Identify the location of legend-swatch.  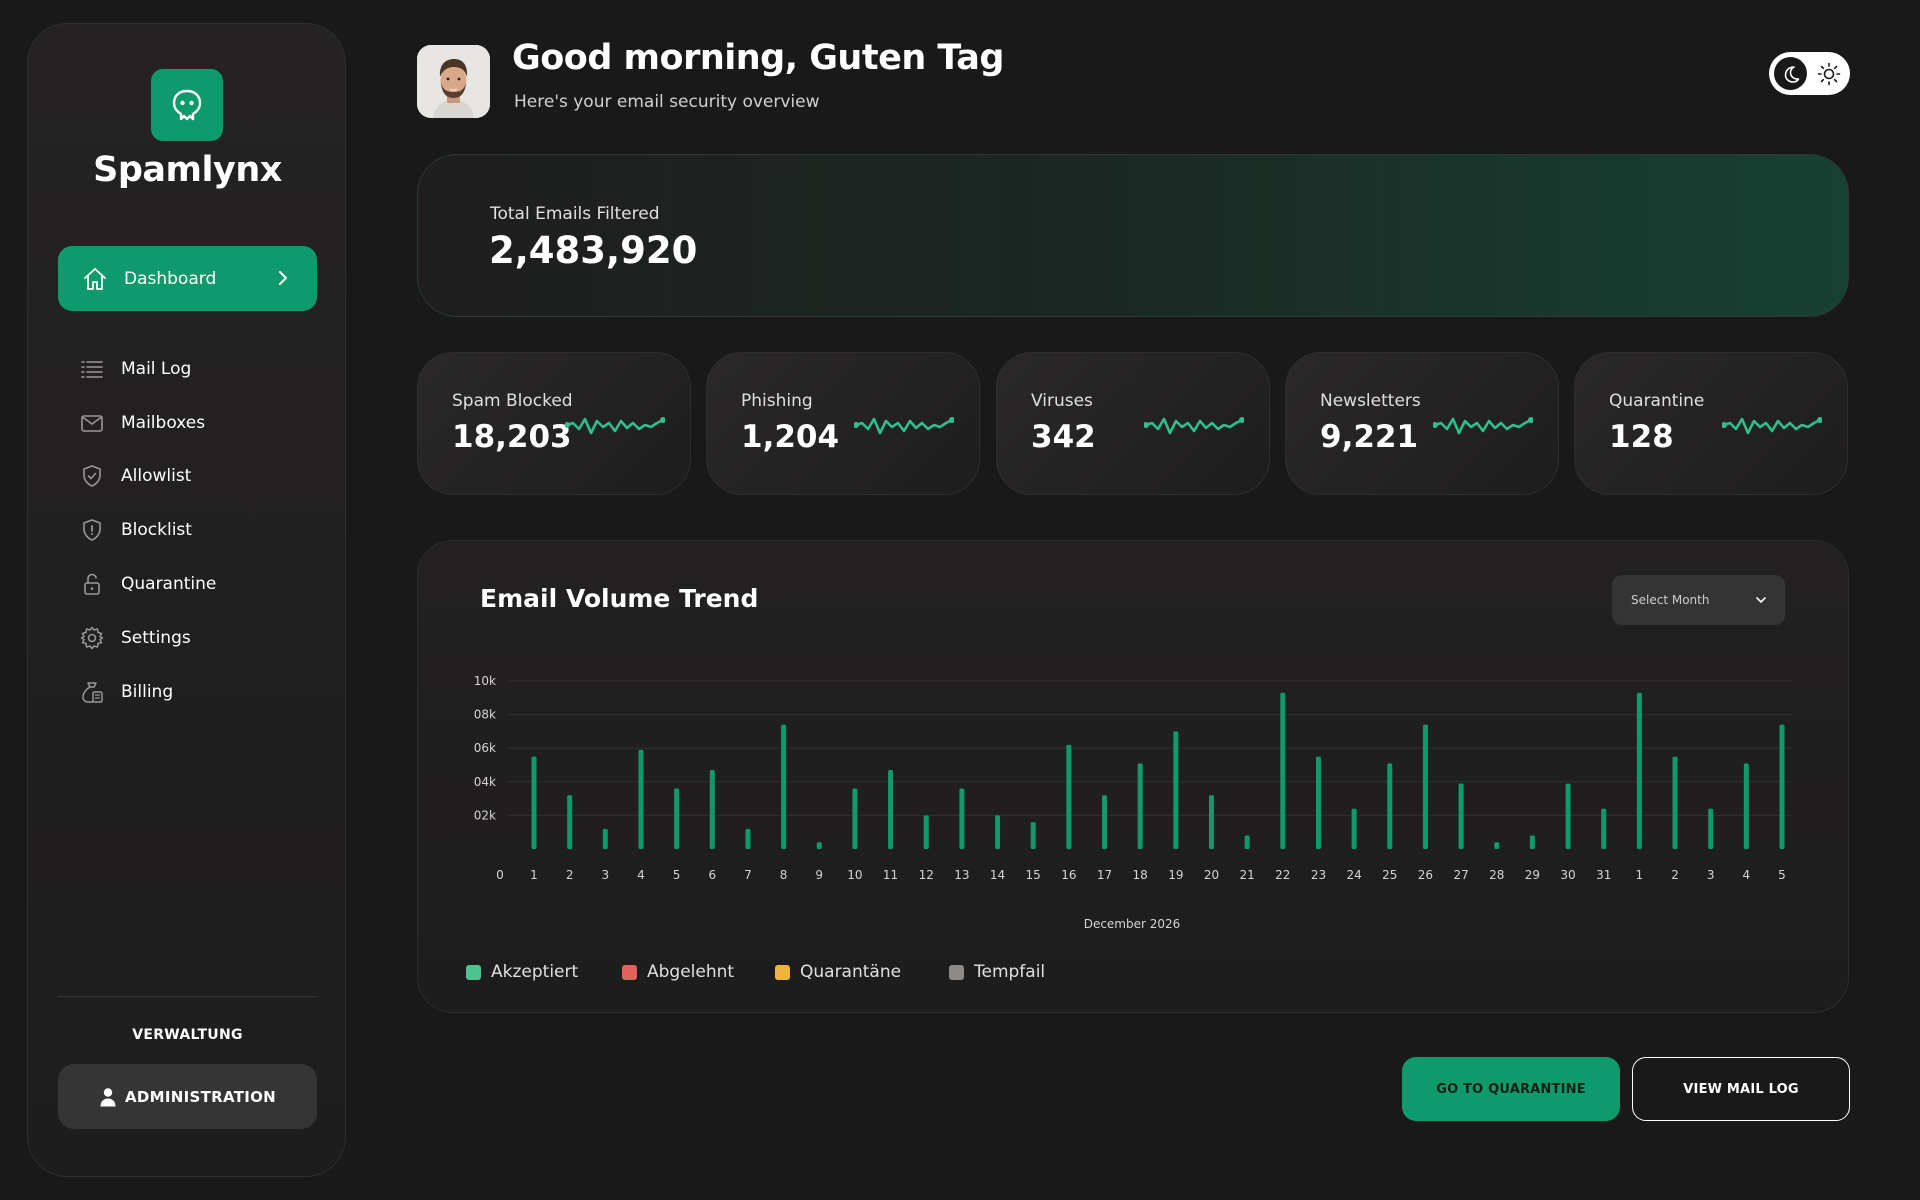
(956, 972).